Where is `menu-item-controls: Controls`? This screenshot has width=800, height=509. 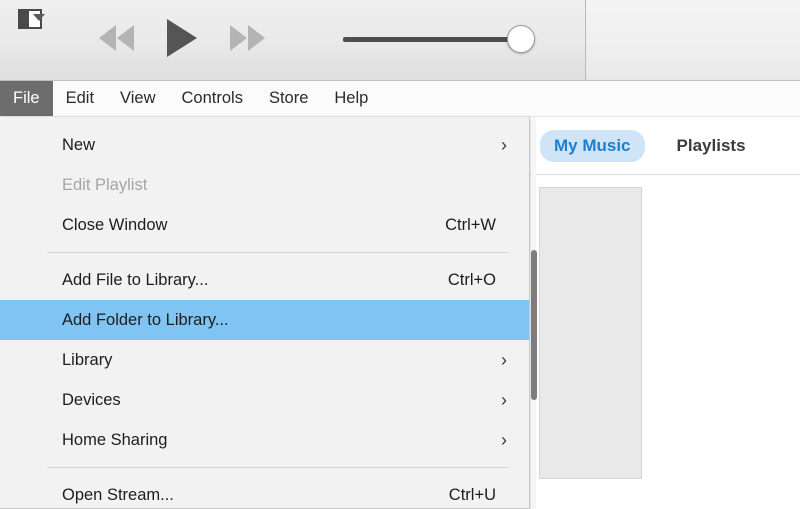 menu-item-controls: Controls is located at coordinates (212, 98).